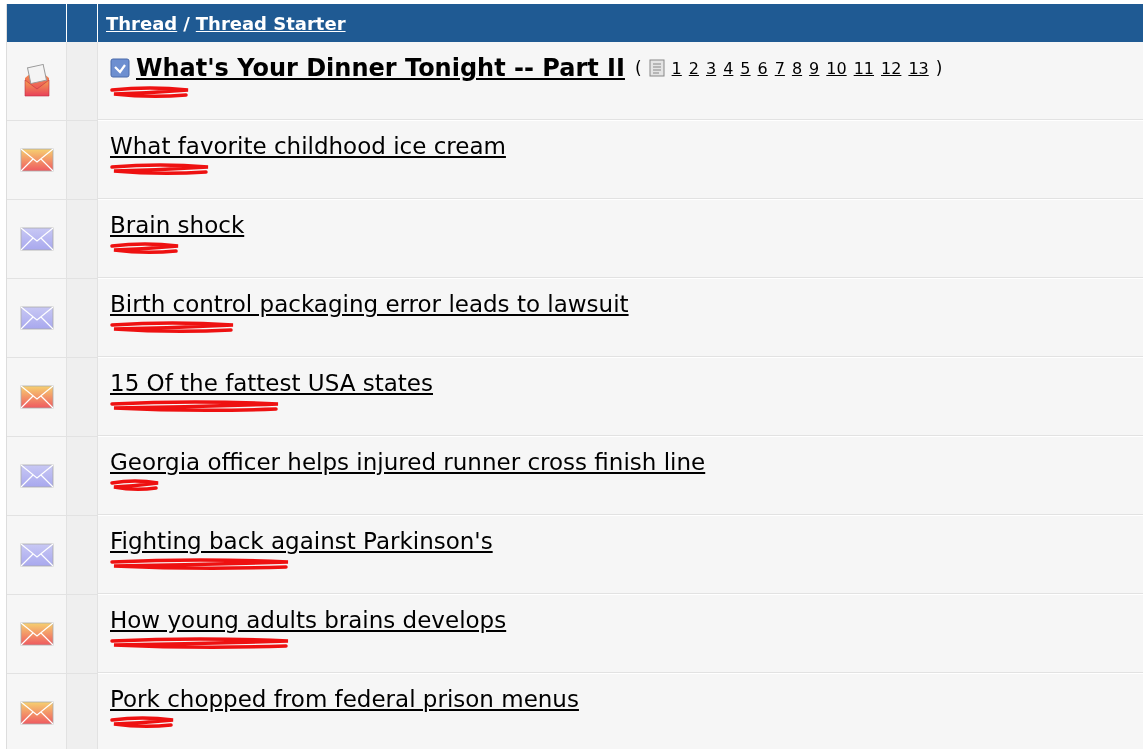 This screenshot has width=1143, height=749. I want to click on page-link: 12, so click(891, 68).